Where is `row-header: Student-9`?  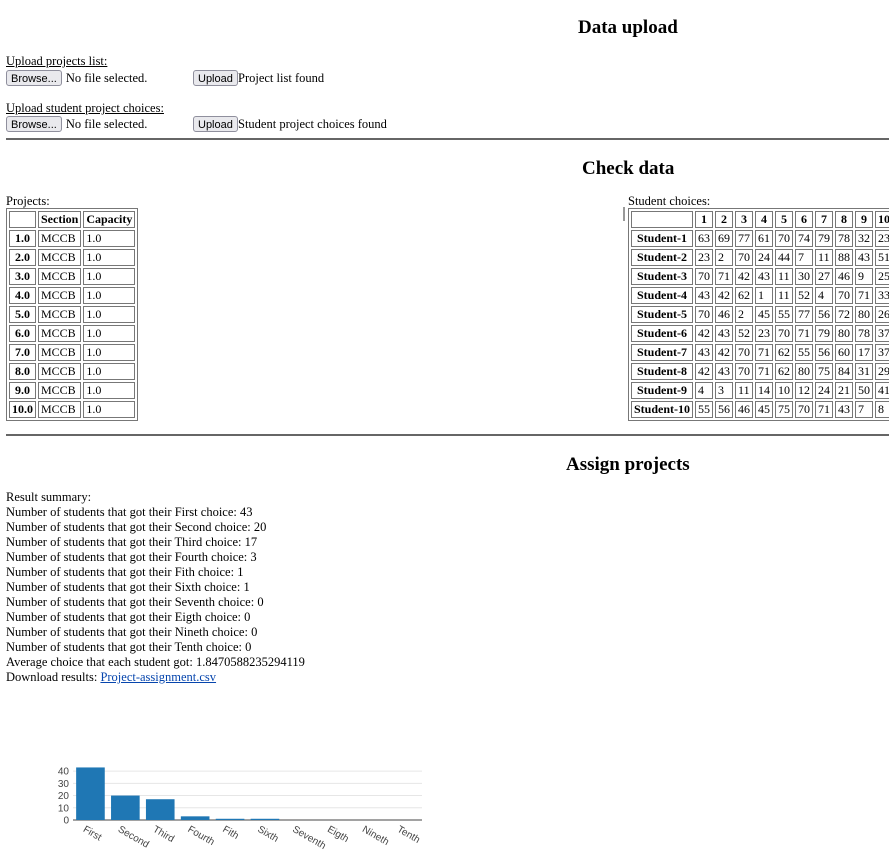
row-header: Student-9 is located at coordinates (662, 390).